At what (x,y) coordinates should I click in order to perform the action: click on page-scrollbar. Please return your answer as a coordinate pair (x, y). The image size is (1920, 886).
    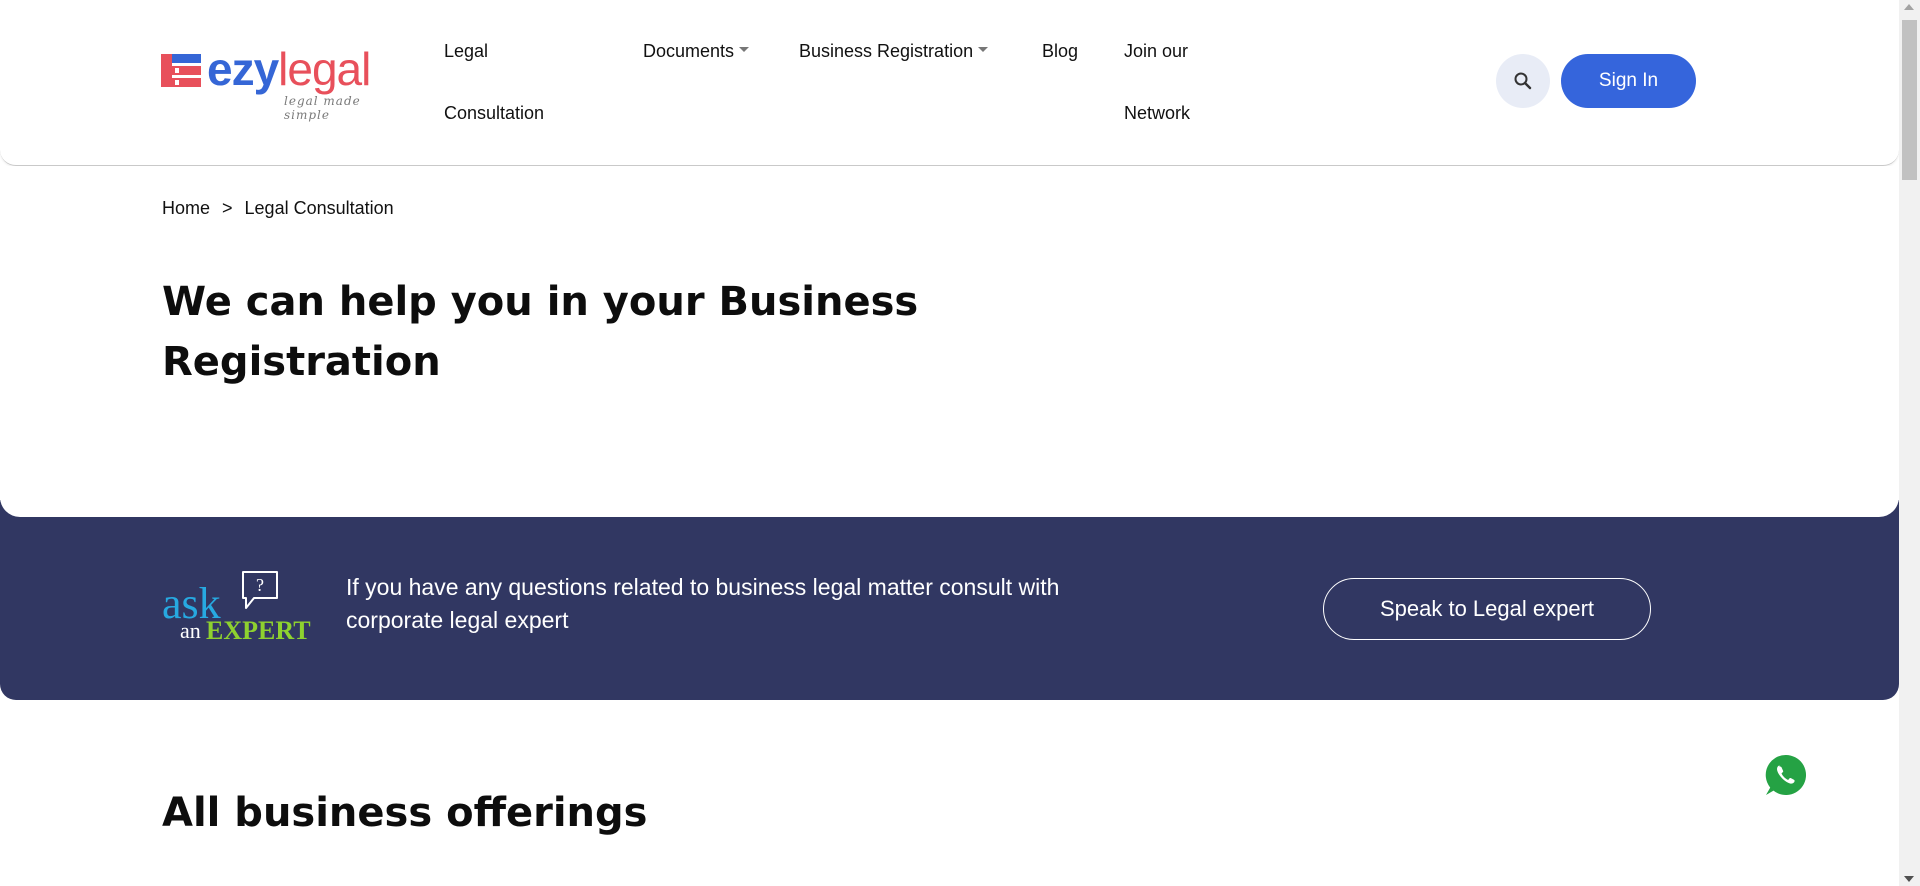
    Looking at the image, I should click on (1909, 443).